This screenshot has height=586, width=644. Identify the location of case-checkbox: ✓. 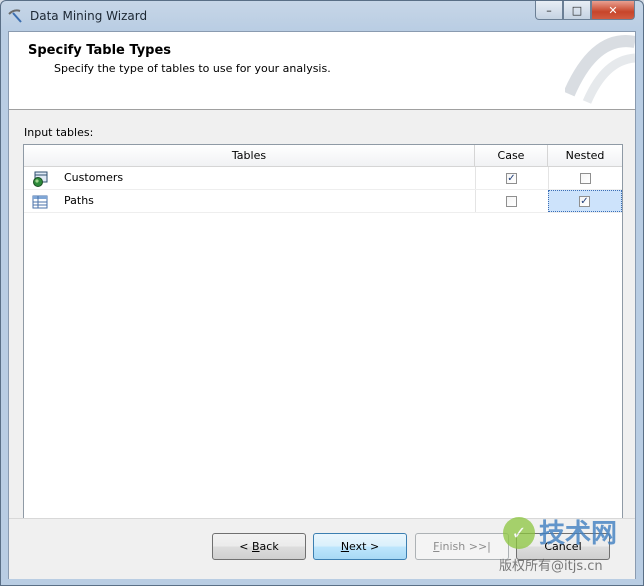
(511, 178).